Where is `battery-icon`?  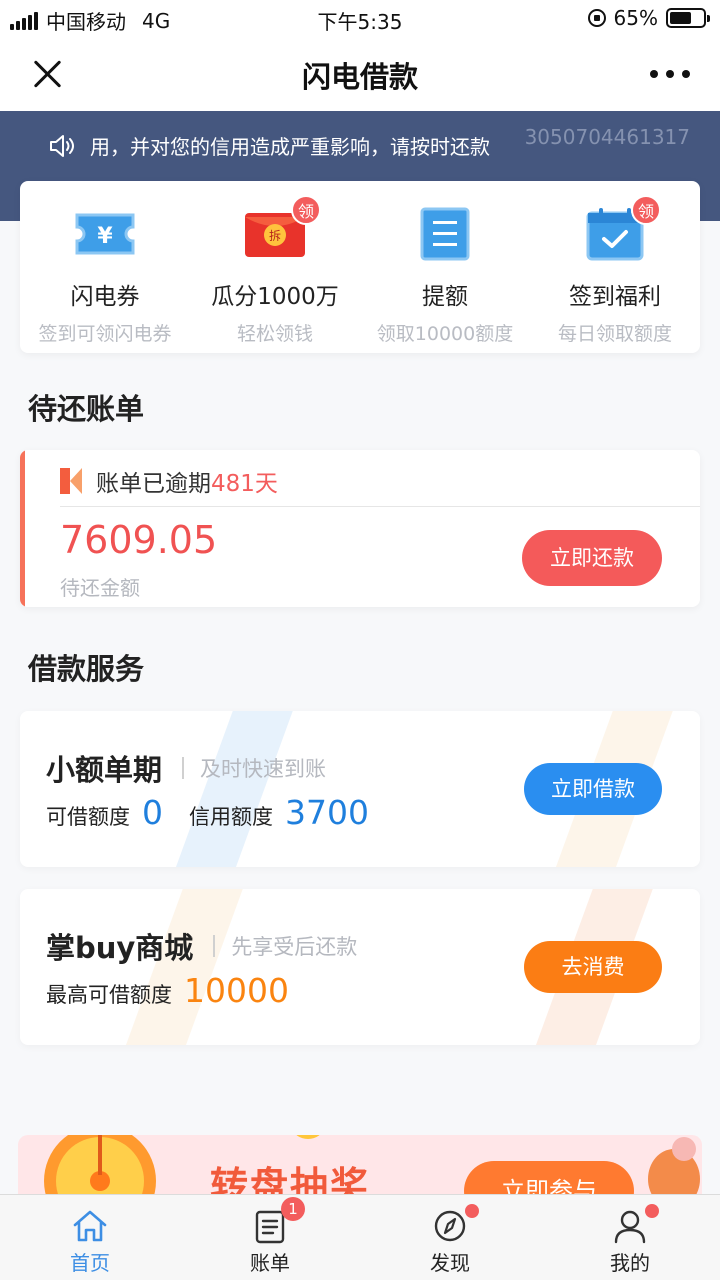 battery-icon is located at coordinates (688, 18).